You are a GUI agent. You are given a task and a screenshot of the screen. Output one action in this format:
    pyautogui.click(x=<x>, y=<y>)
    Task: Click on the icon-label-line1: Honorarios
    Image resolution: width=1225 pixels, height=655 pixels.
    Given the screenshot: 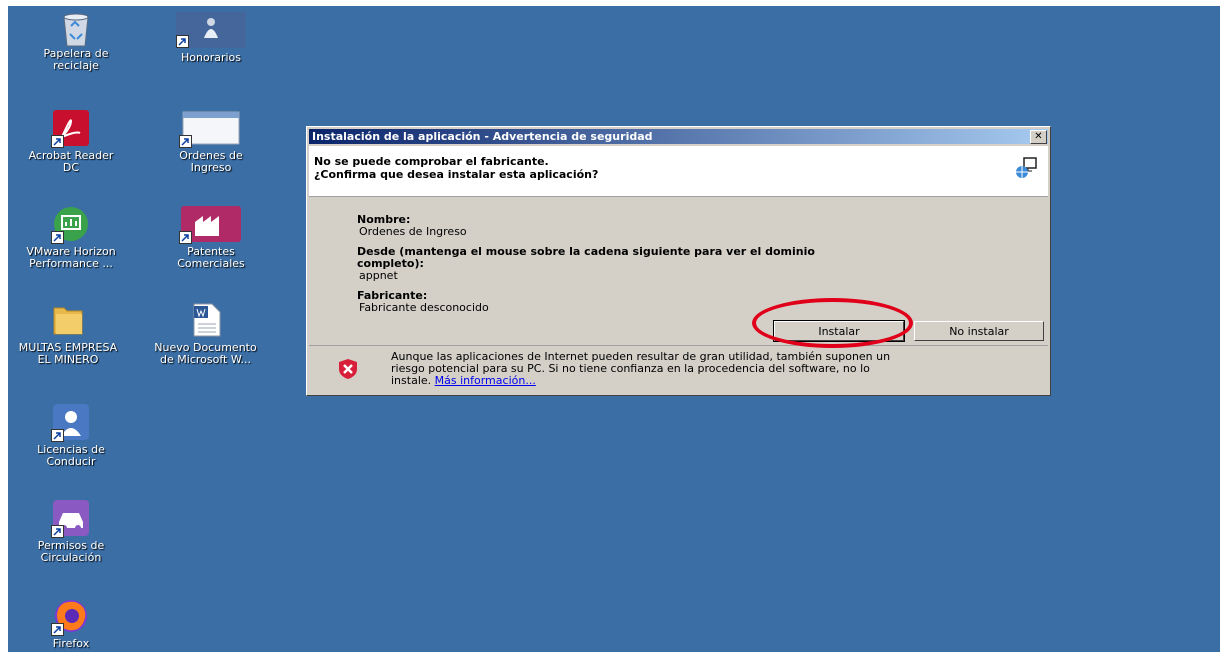 What is the action you would take?
    pyautogui.click(x=210, y=57)
    